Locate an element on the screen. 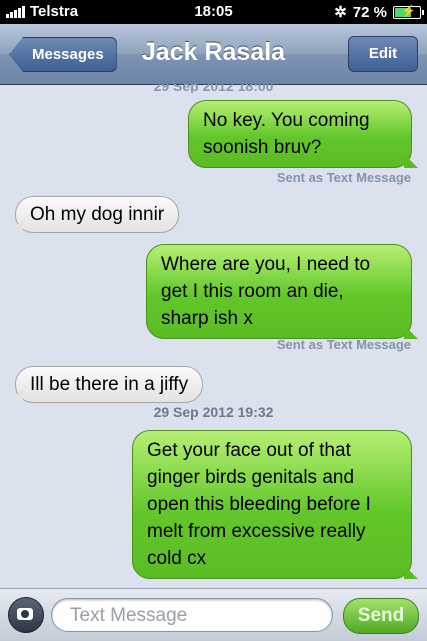 Image resolution: width=427 pixels, height=641 pixels. message-line: ginger birds genitals and is located at coordinates (251, 477).